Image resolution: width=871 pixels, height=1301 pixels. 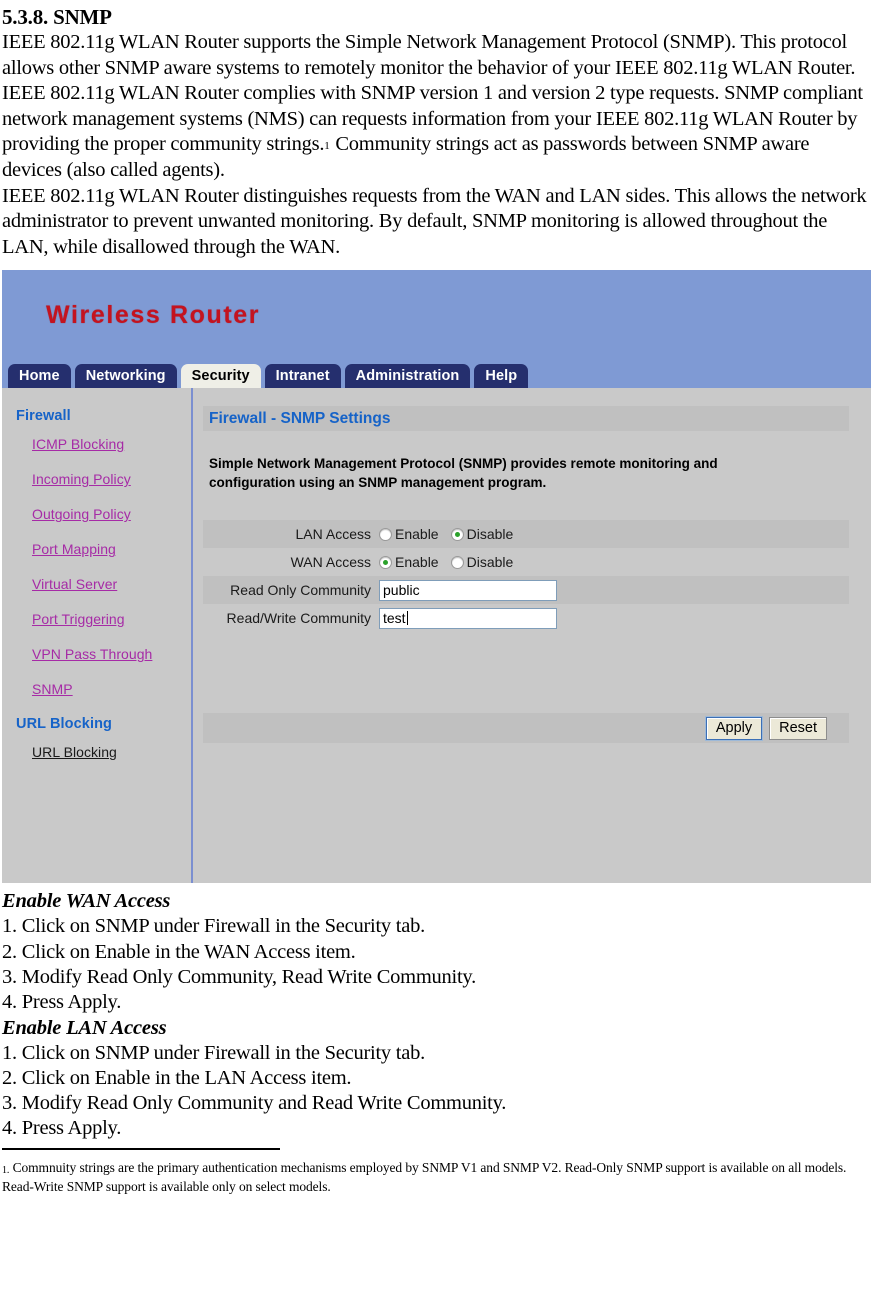 I want to click on lan-enable-radio-group: Enable, so click(x=409, y=534).